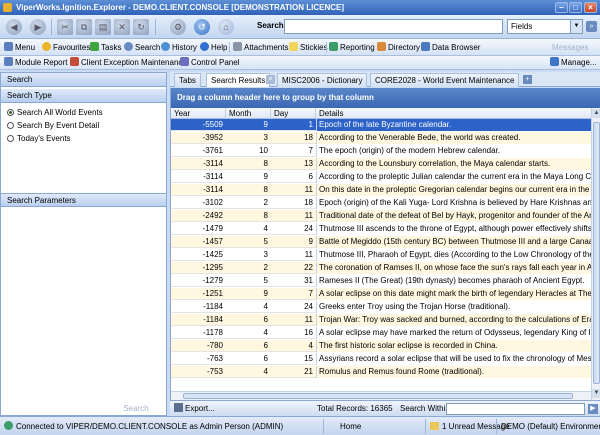  What do you see at coordinates (198, 113) in the screenshot?
I see `column-year: Year` at bounding box center [198, 113].